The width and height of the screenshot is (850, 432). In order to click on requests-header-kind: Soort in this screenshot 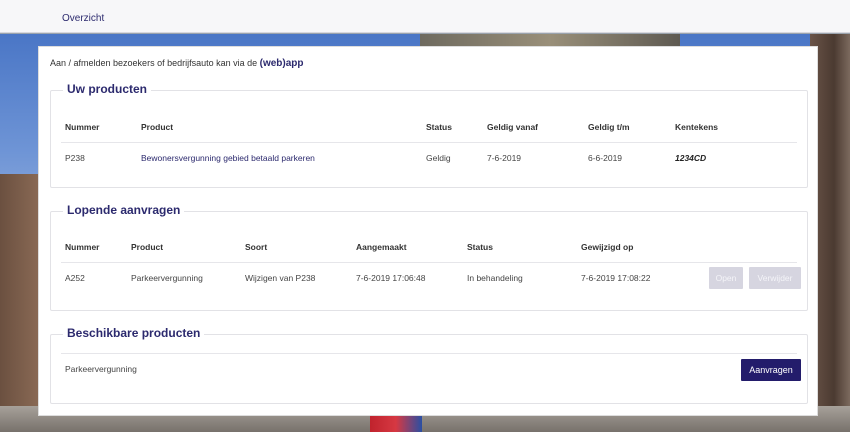, I will do `click(256, 247)`.